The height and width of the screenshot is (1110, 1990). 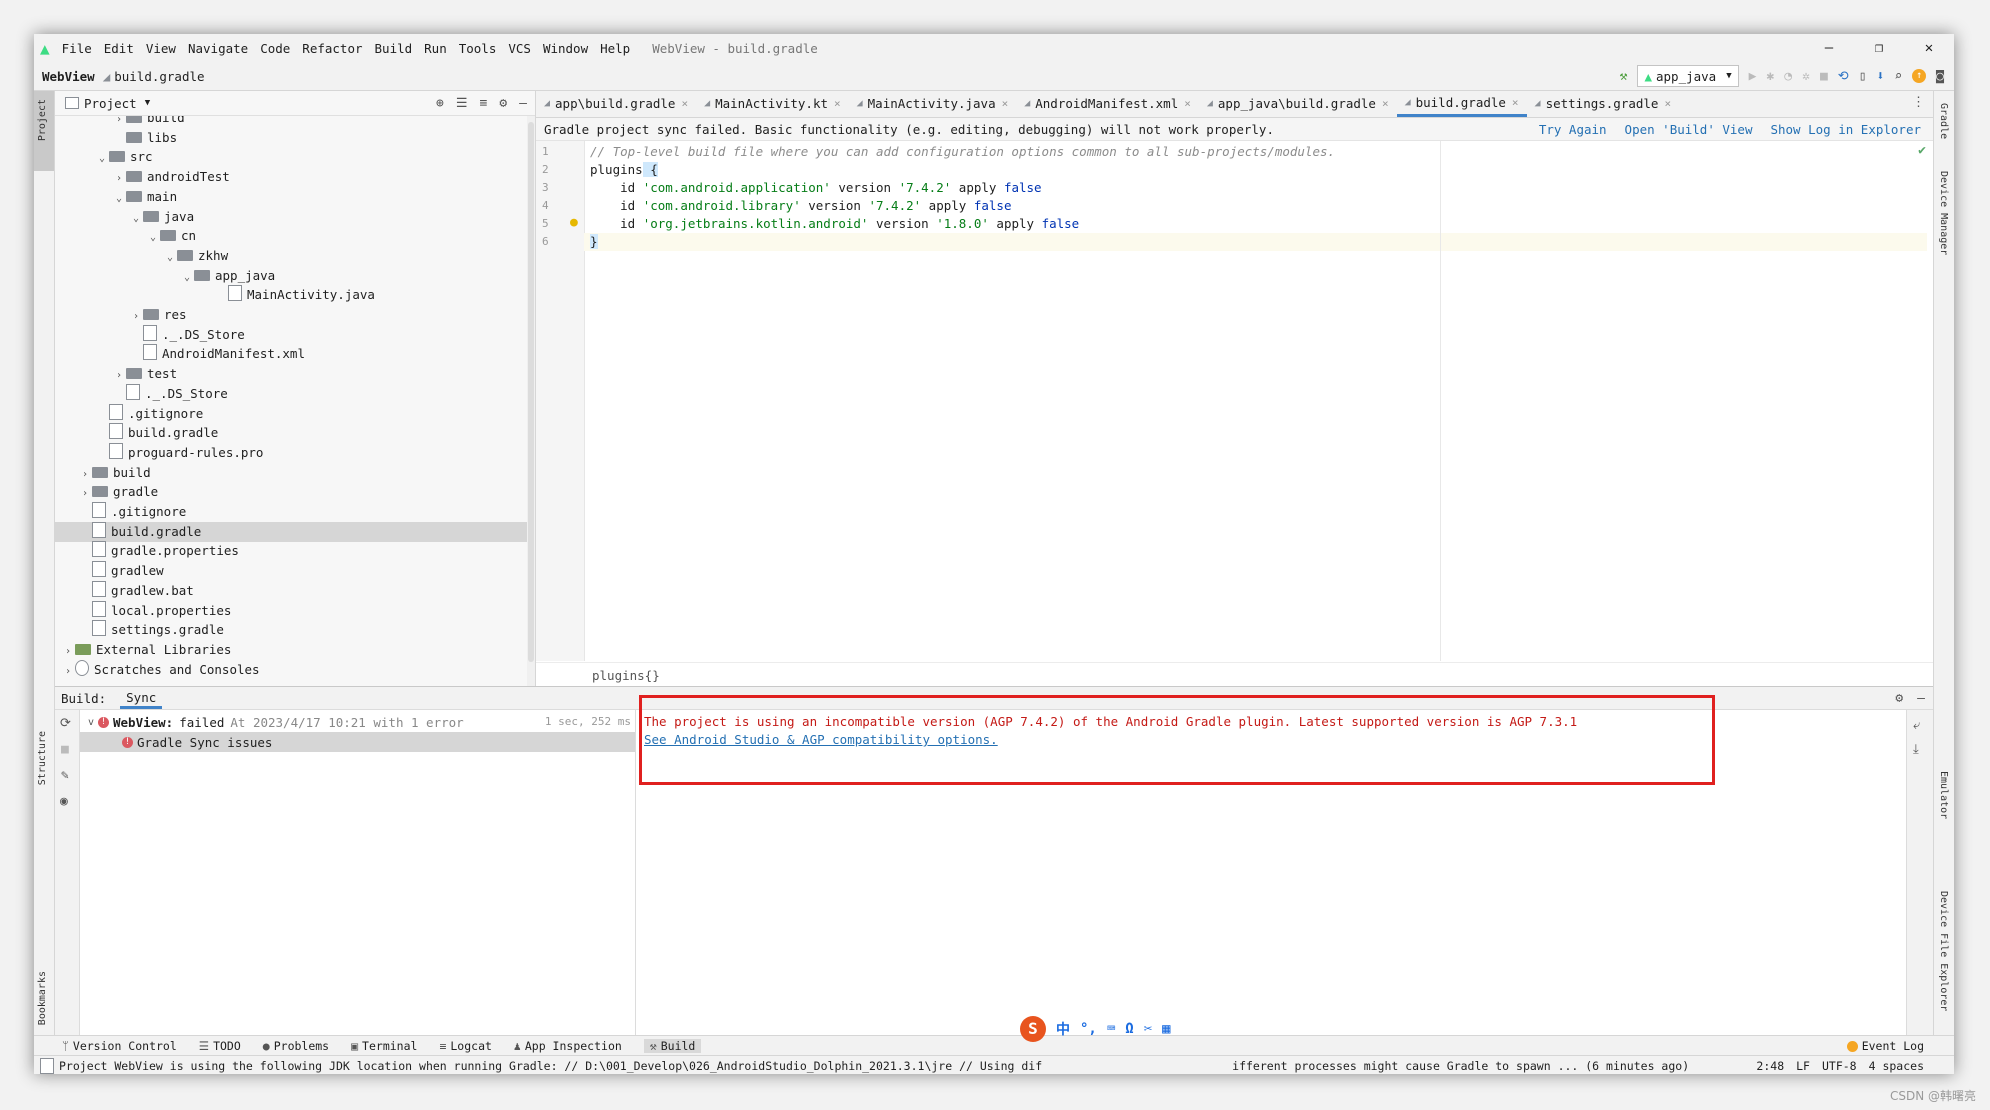 What do you see at coordinates (124, 157) in the screenshot?
I see `tree-item: ⌄ src` at bounding box center [124, 157].